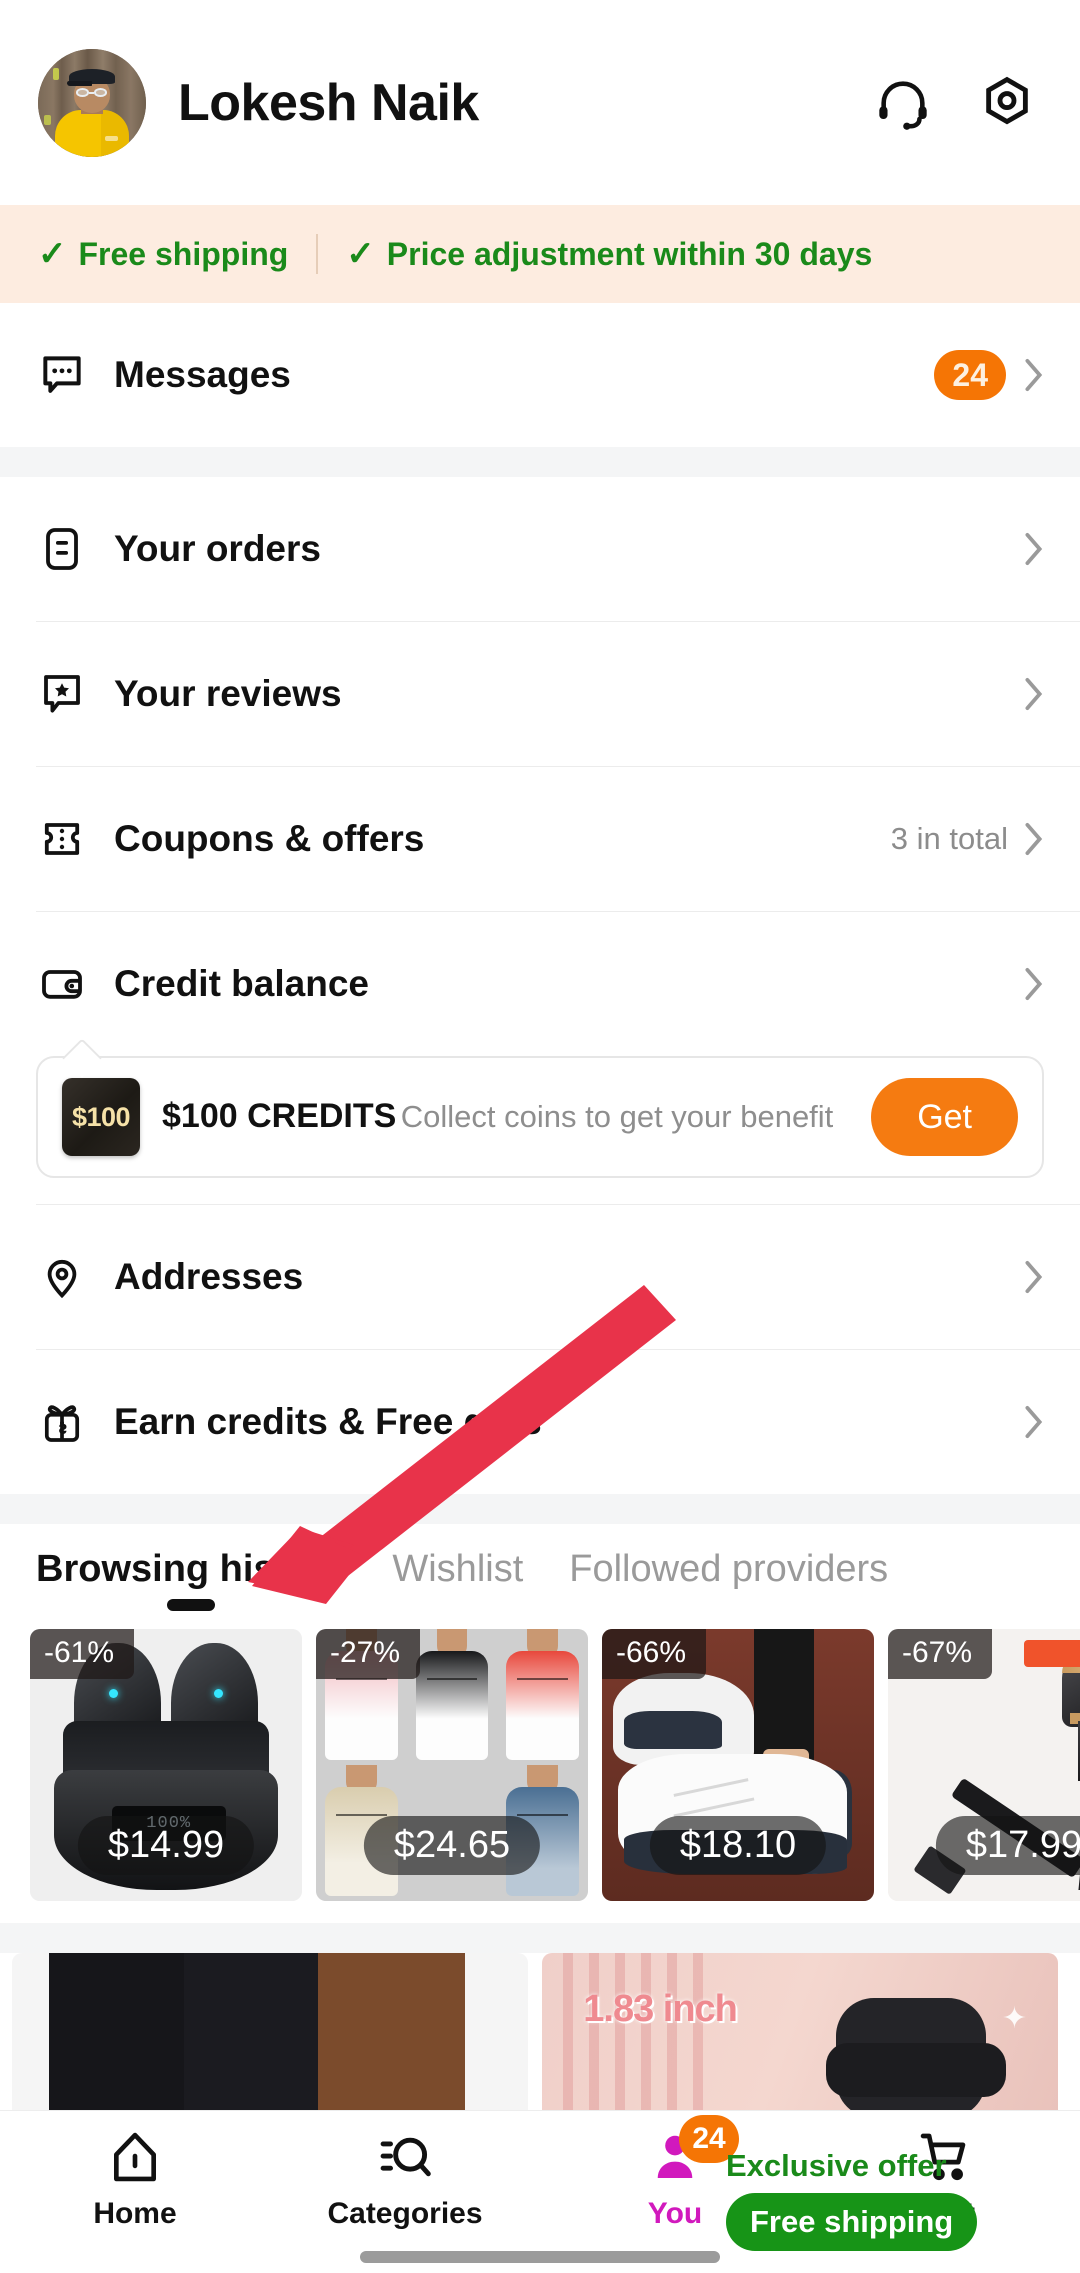 This screenshot has height=2273, width=1080. What do you see at coordinates (62, 375) in the screenshot?
I see `chat-bubble-icon` at bounding box center [62, 375].